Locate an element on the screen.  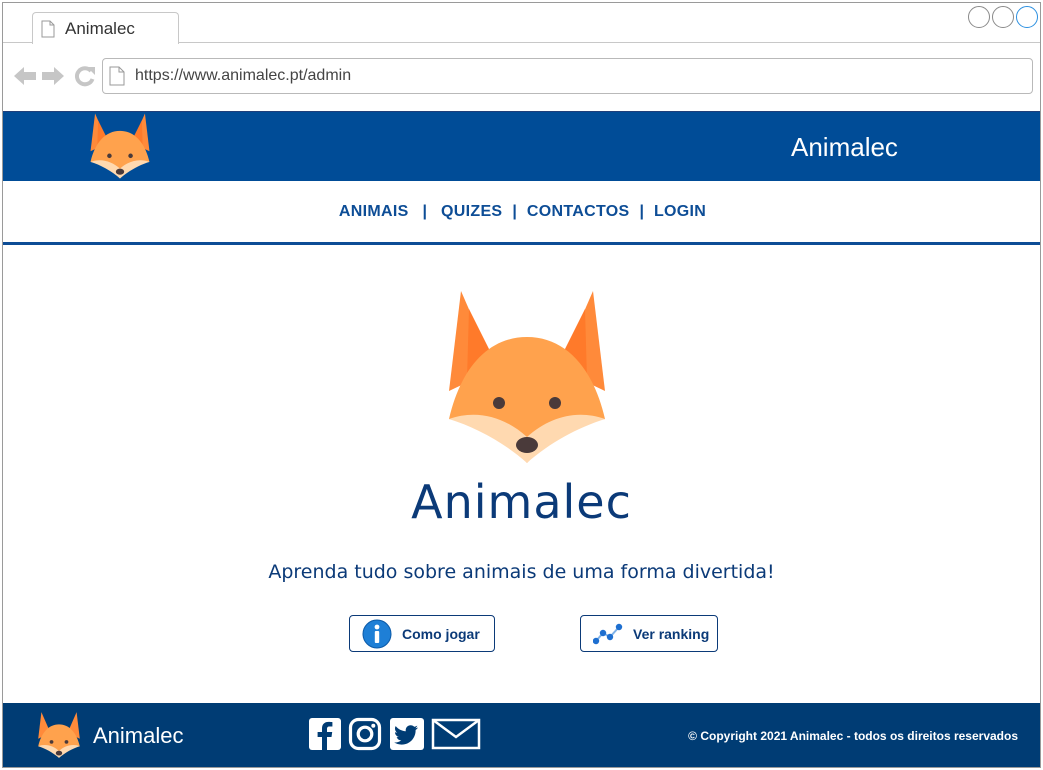
arrow-right-icon is located at coordinates (53, 76).